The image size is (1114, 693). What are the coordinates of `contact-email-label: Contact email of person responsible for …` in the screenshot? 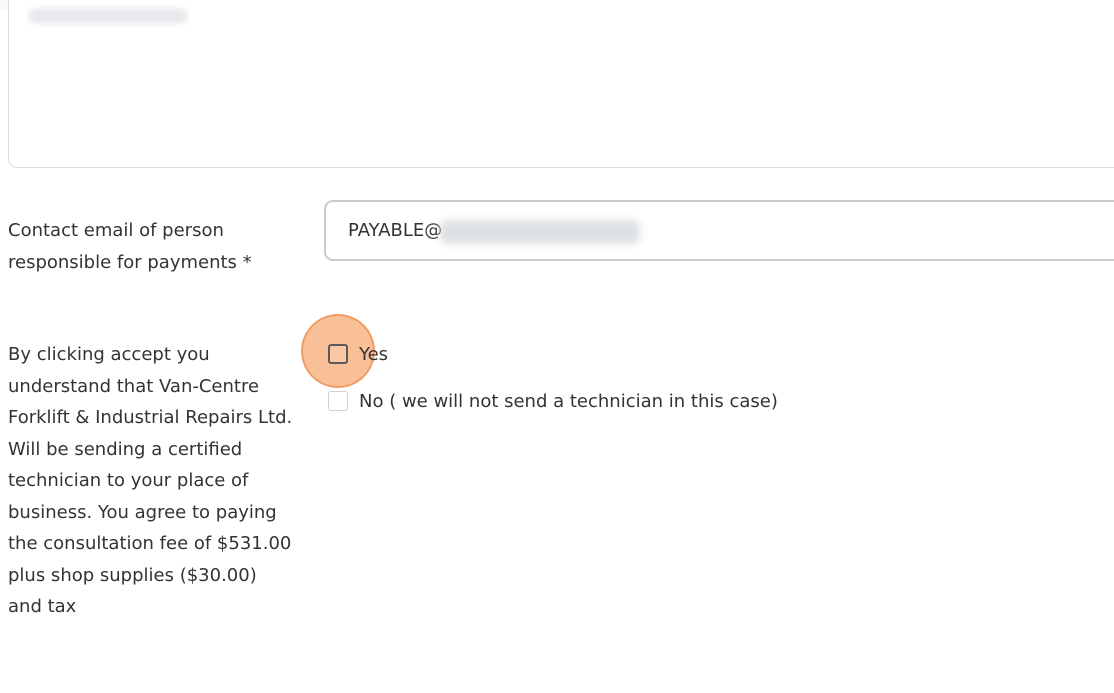 It's located at (130, 246).